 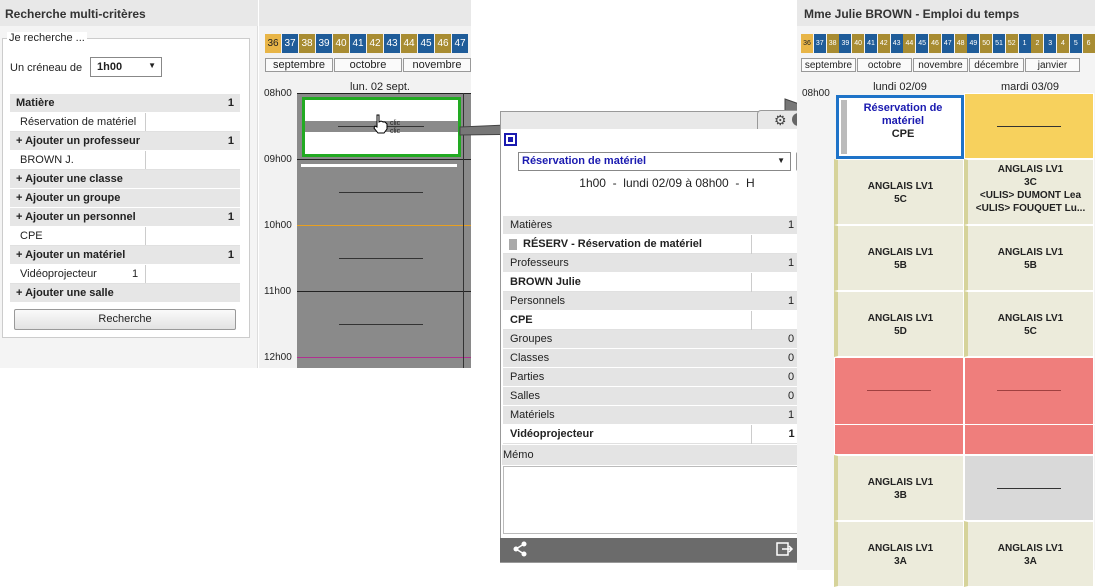 What do you see at coordinates (520, 549) in the screenshot?
I see `share-icon` at bounding box center [520, 549].